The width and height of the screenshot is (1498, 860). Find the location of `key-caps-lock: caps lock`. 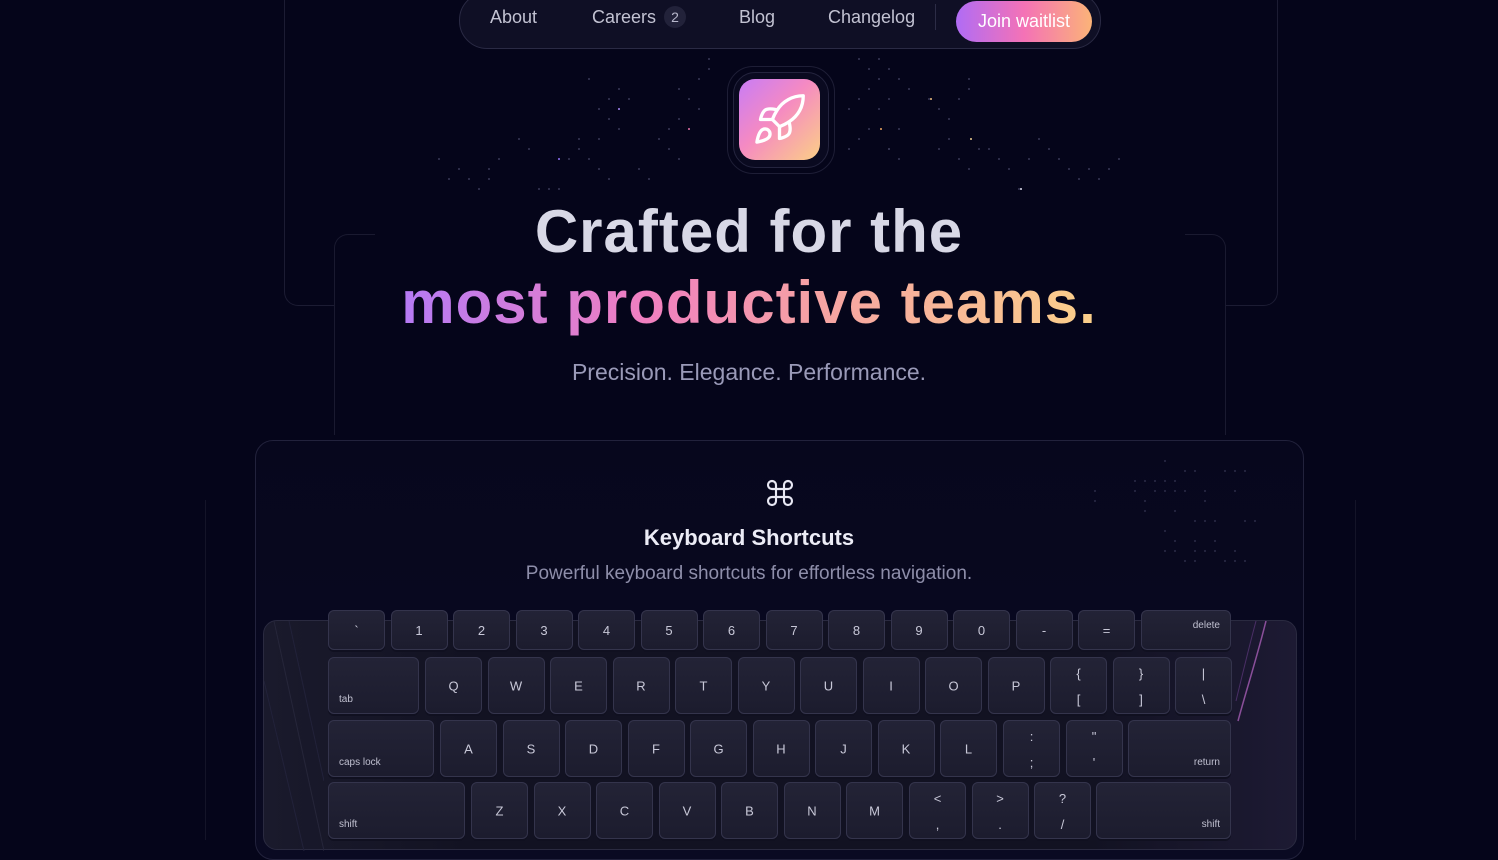

key-caps-lock: caps lock is located at coordinates (381, 748).